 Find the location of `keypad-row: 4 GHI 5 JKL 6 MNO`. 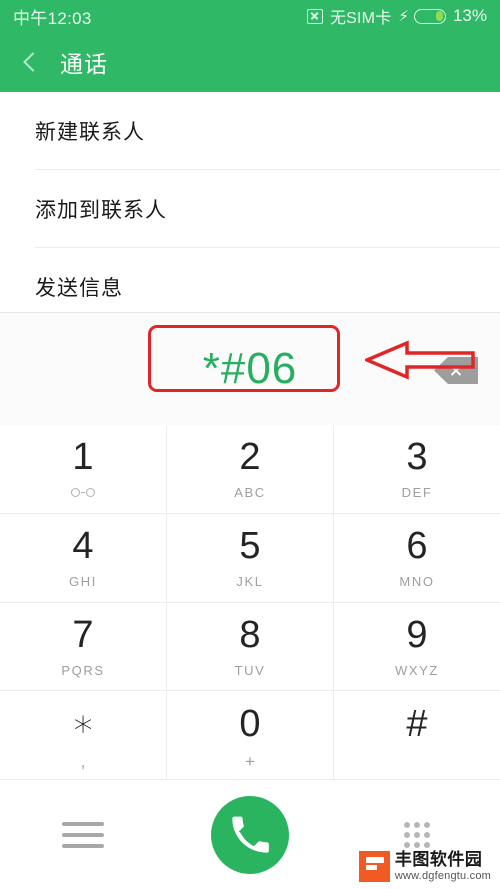

keypad-row: 4 GHI 5 JKL 6 MNO is located at coordinates (250, 558).